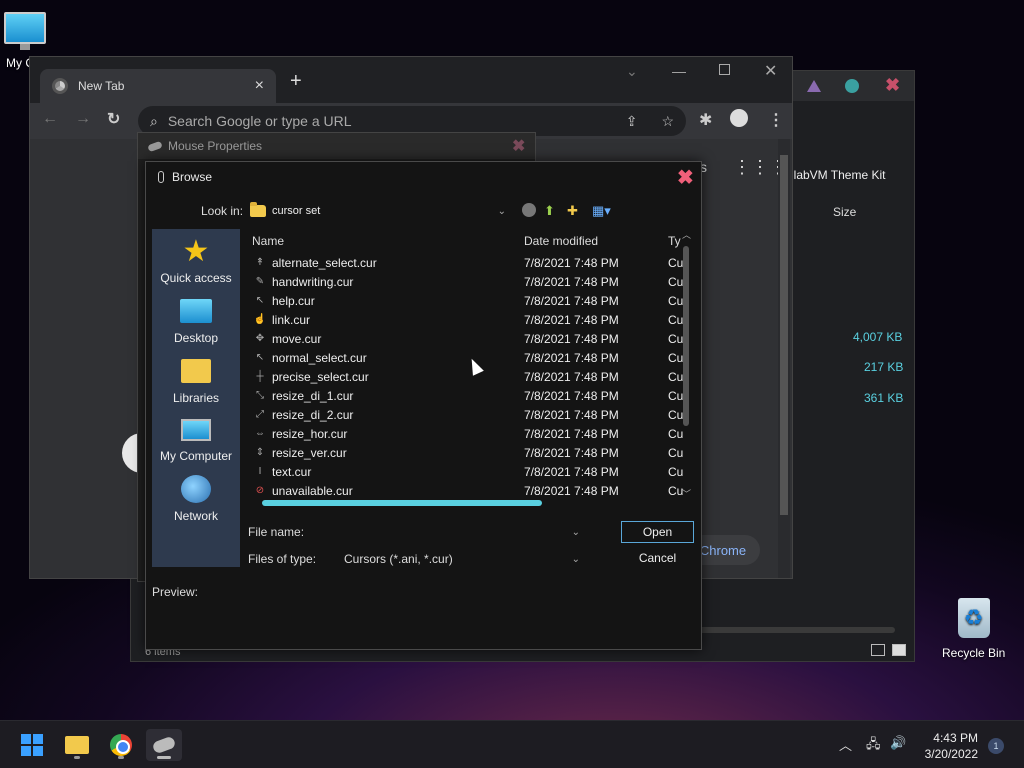 The width and height of the screenshot is (1024, 768). Describe the element at coordinates (25, 31) in the screenshot. I see `monitor-icon` at that location.